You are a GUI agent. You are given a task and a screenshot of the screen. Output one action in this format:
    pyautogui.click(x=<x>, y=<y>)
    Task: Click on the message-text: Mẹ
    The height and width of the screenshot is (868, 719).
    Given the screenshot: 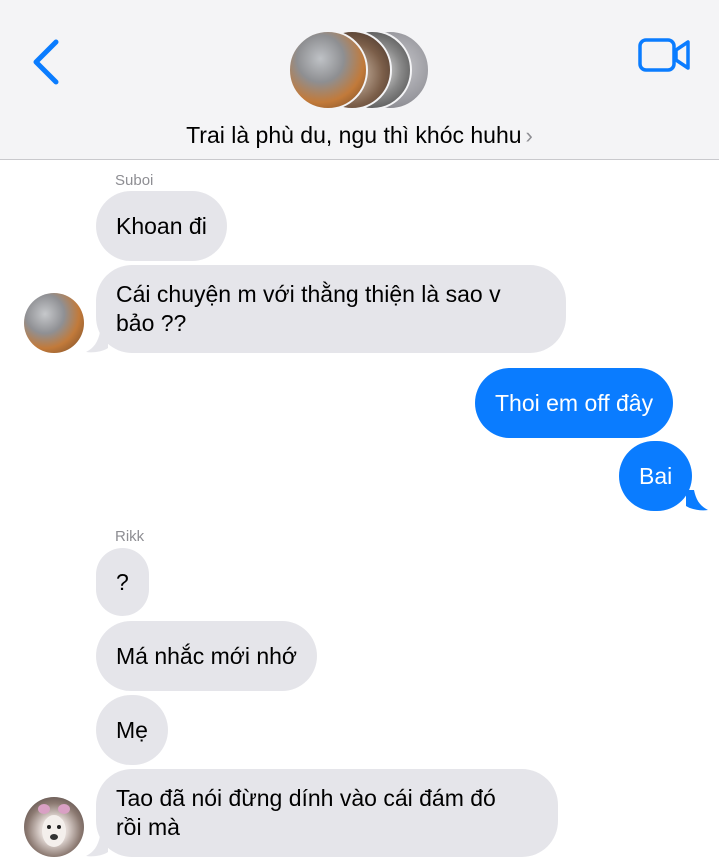 What is the action you would take?
    pyautogui.click(x=132, y=729)
    